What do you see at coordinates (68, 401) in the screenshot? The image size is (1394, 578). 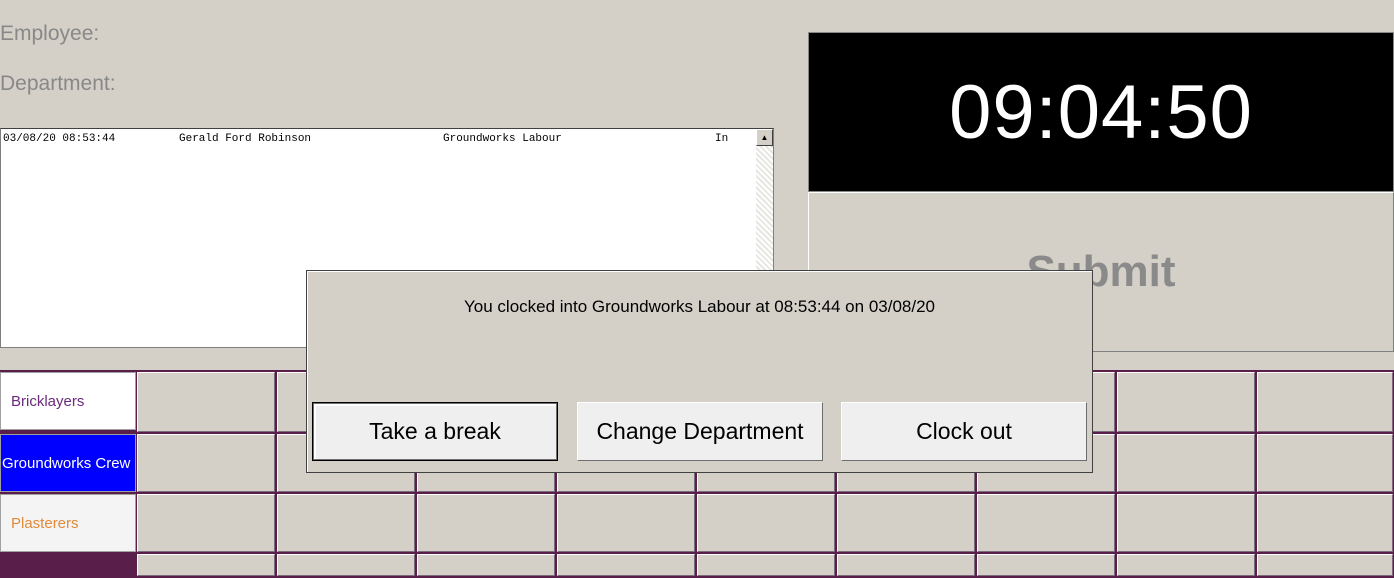 I see `department-button-bricklayers: Bricklayers` at bounding box center [68, 401].